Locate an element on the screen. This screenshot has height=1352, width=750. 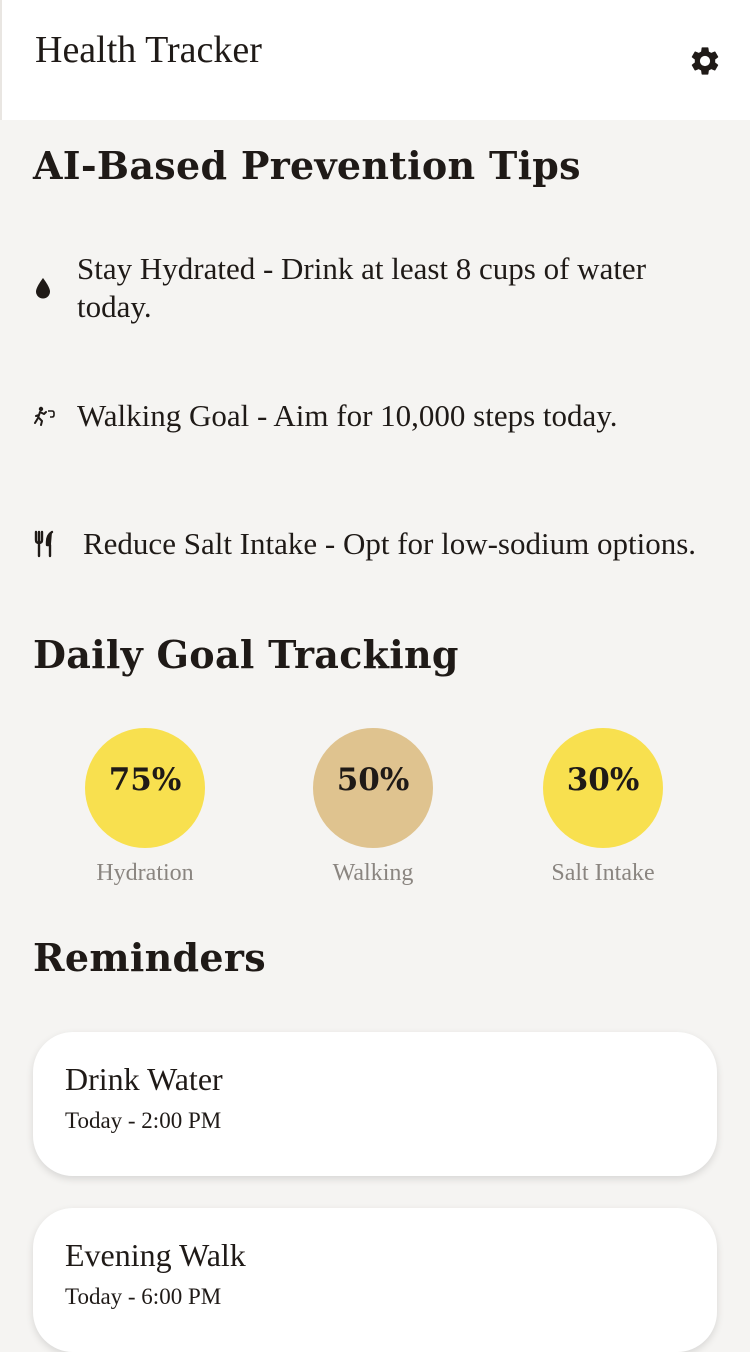
goal-progress-circle: 30% is located at coordinates (603, 788).